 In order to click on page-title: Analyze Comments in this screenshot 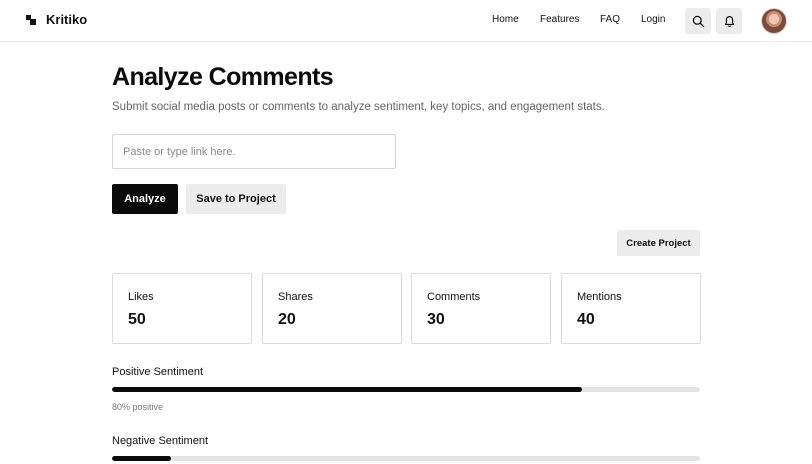, I will do `click(223, 77)`.